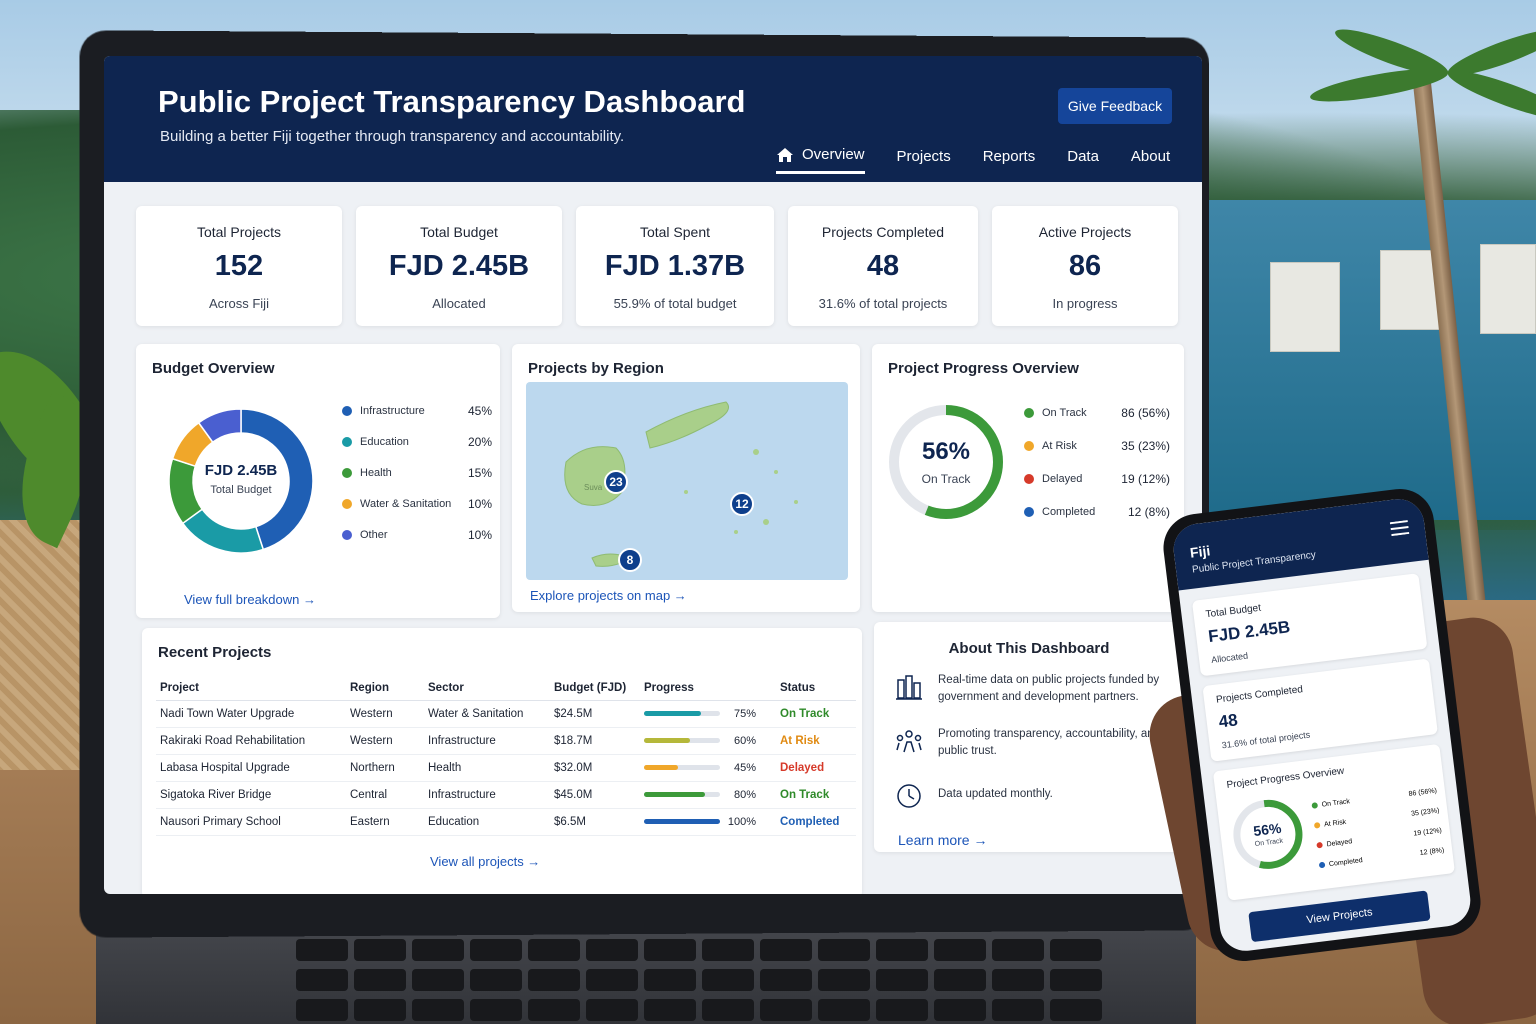 This screenshot has width=1536, height=1024. I want to click on col-budget: Budget (FJD), so click(595, 688).